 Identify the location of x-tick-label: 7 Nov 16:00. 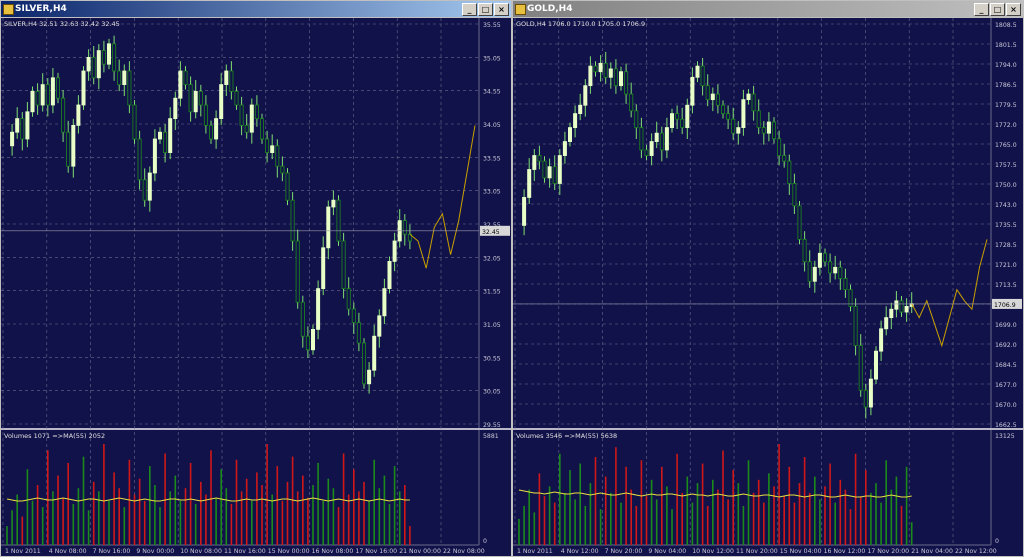
(112, 551).